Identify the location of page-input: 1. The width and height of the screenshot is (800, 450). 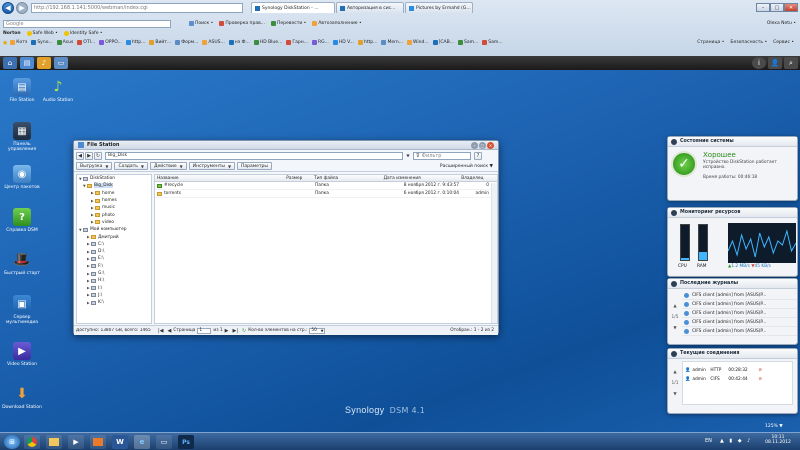
(204, 330).